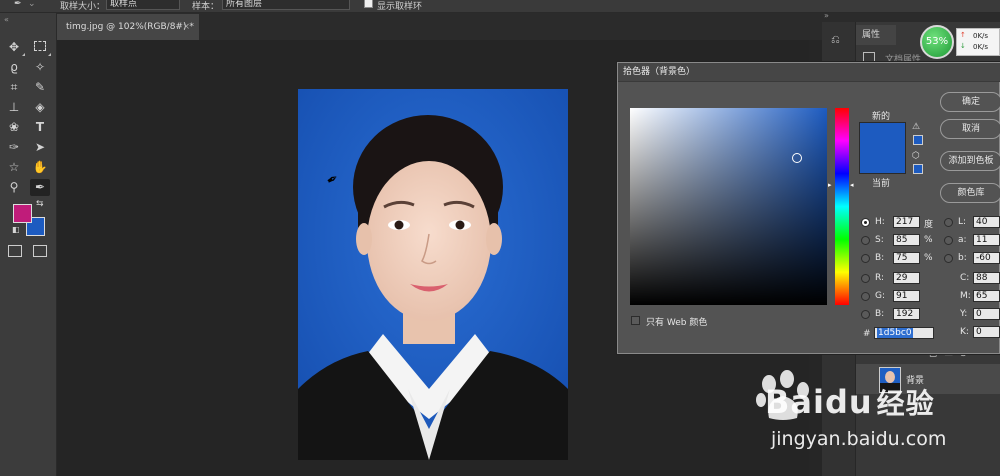 This screenshot has width=1000, height=476. What do you see at coordinates (143, 5) in the screenshot?
I see `sample-size-dropdown: 取样点` at bounding box center [143, 5].